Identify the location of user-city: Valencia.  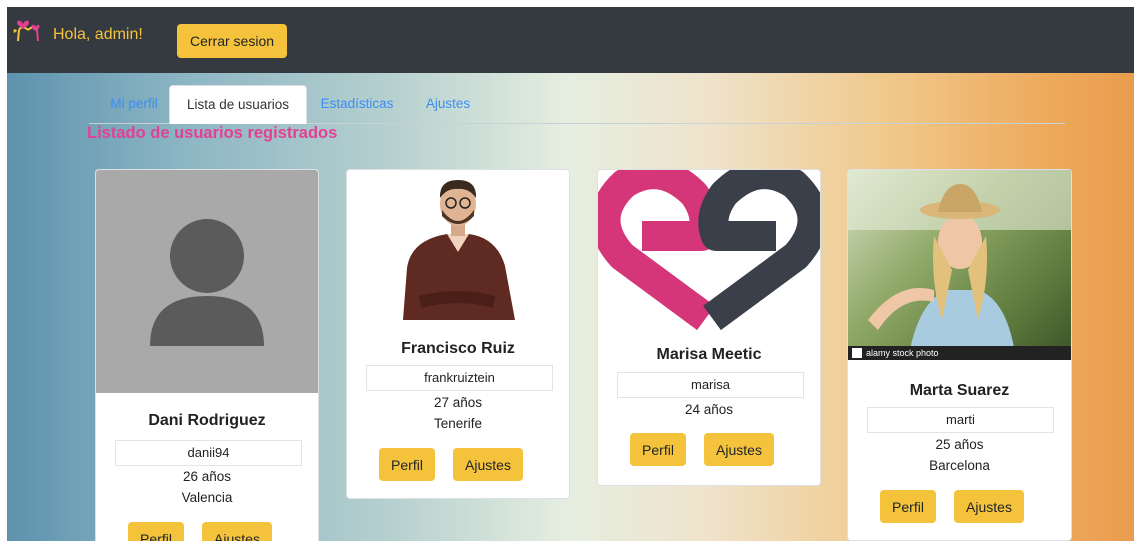
(207, 497).